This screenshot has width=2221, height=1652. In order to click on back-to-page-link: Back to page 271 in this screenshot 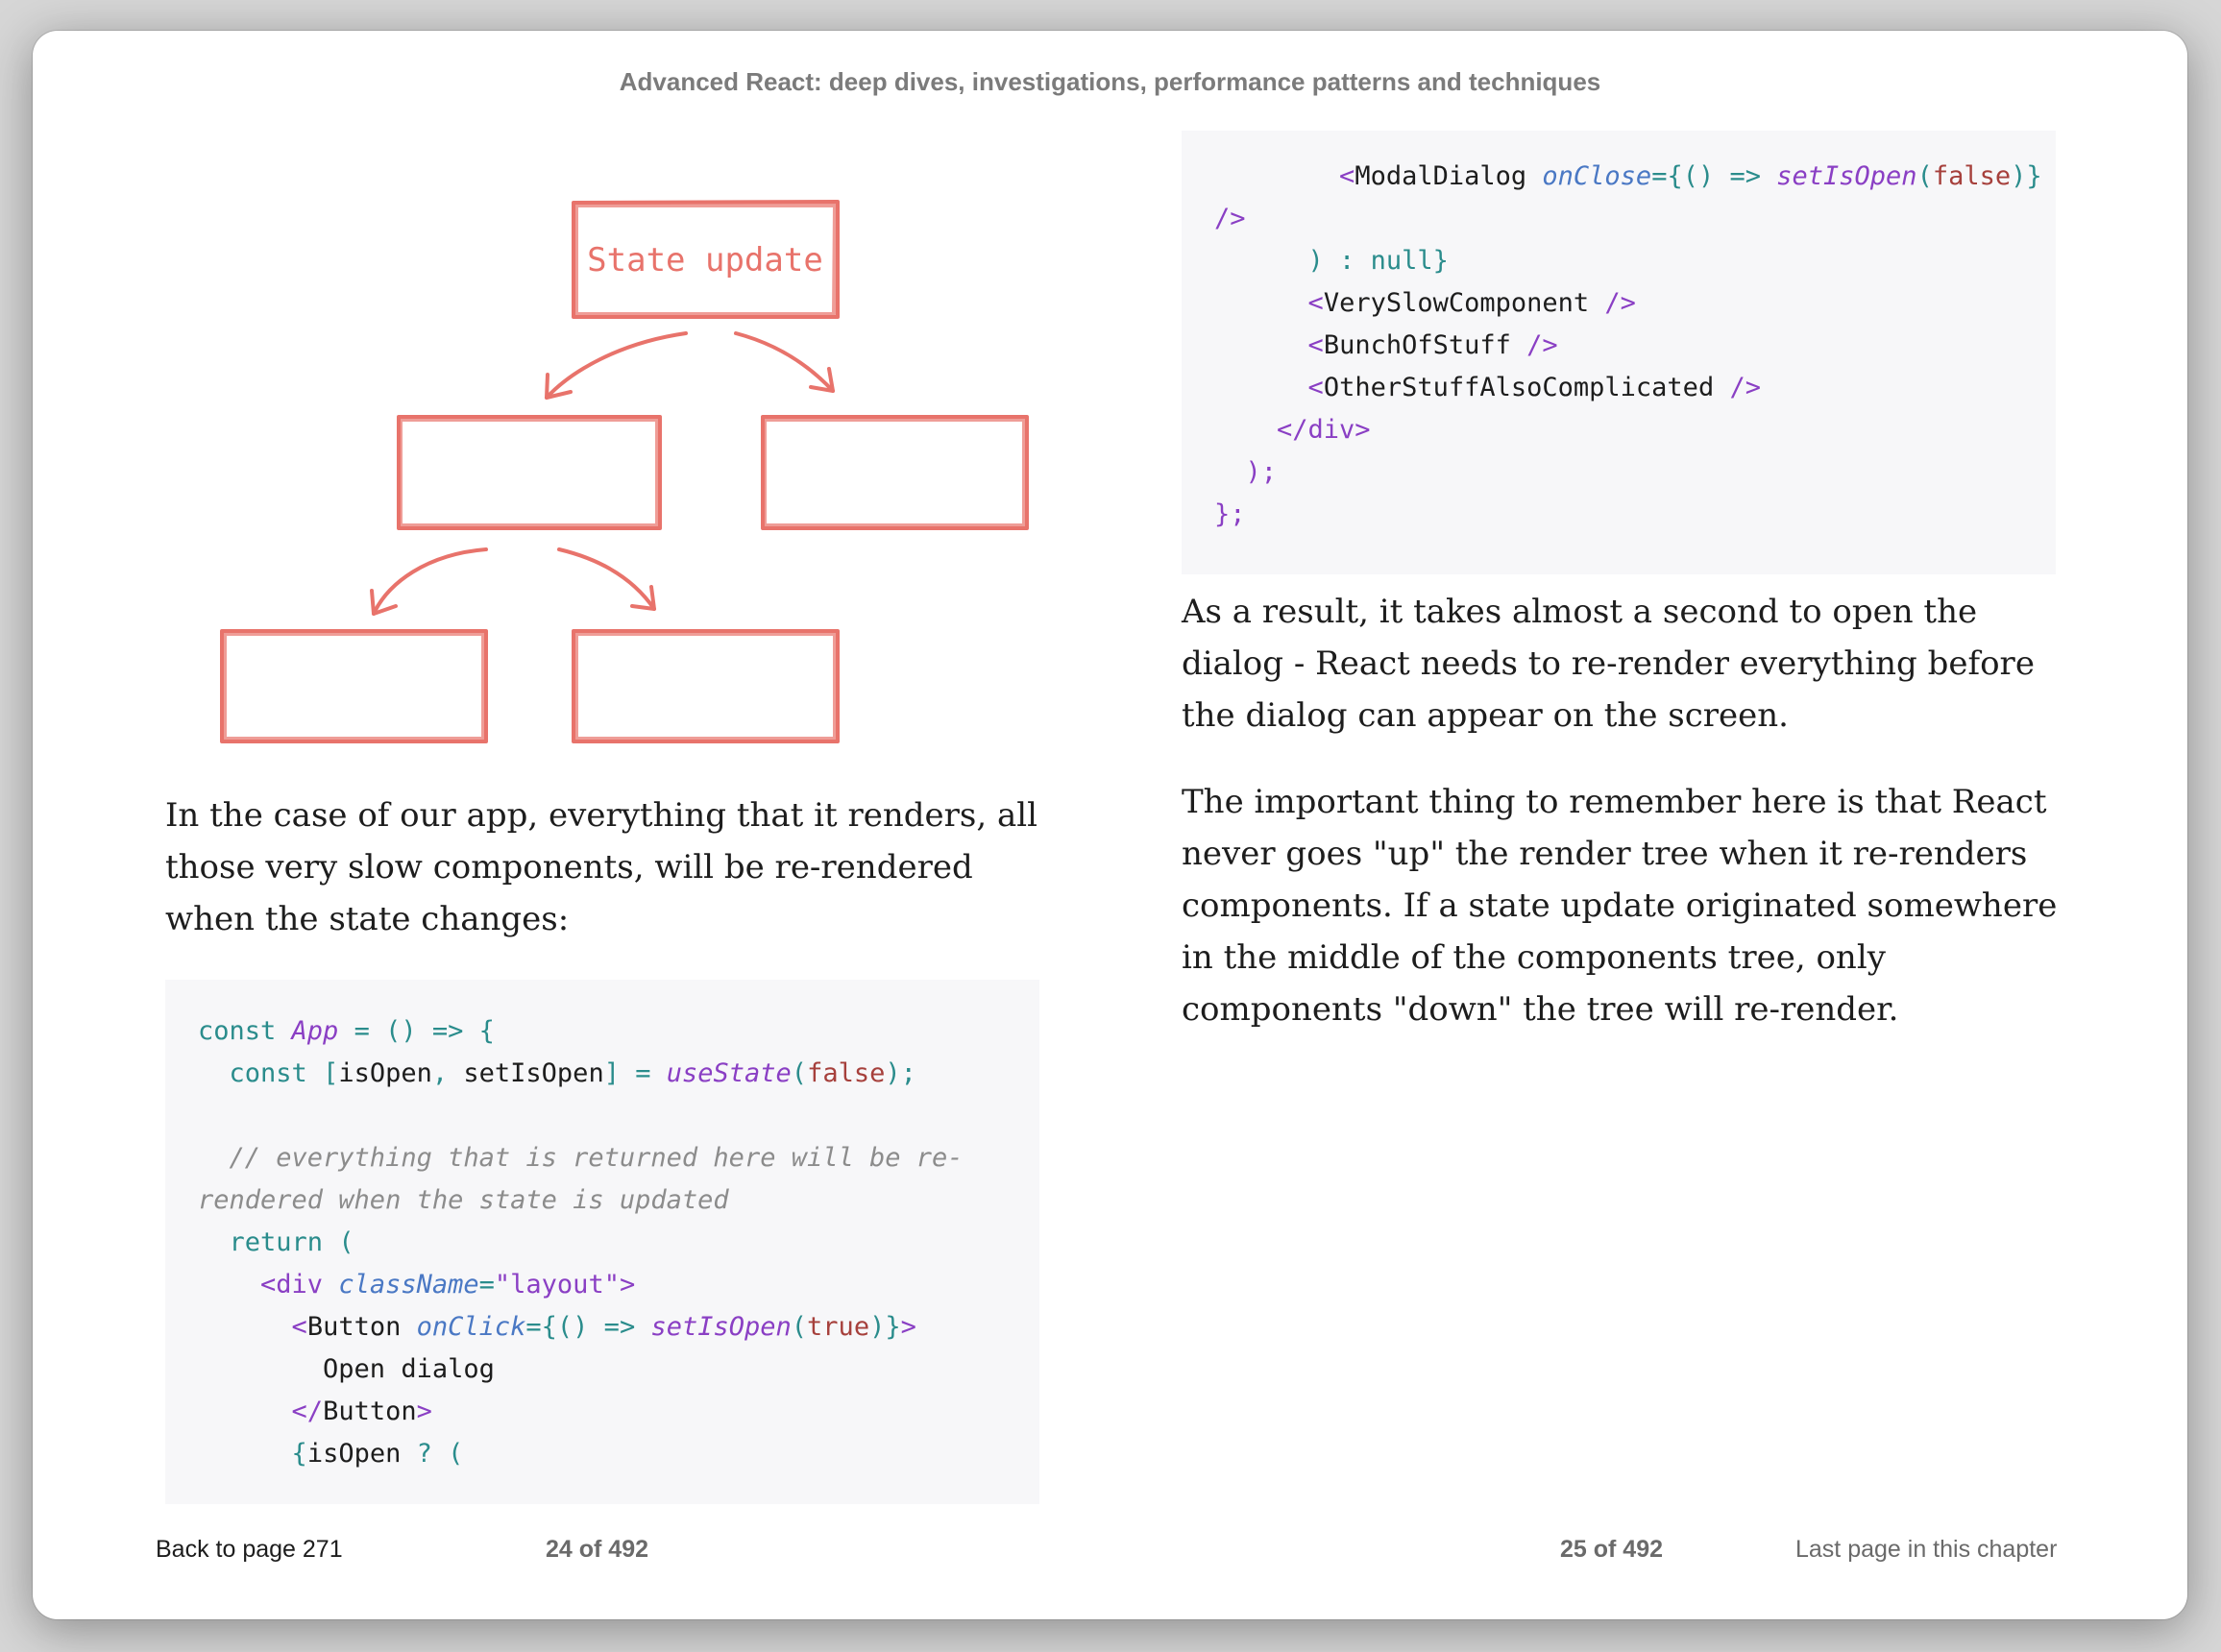, I will do `click(249, 1550)`.